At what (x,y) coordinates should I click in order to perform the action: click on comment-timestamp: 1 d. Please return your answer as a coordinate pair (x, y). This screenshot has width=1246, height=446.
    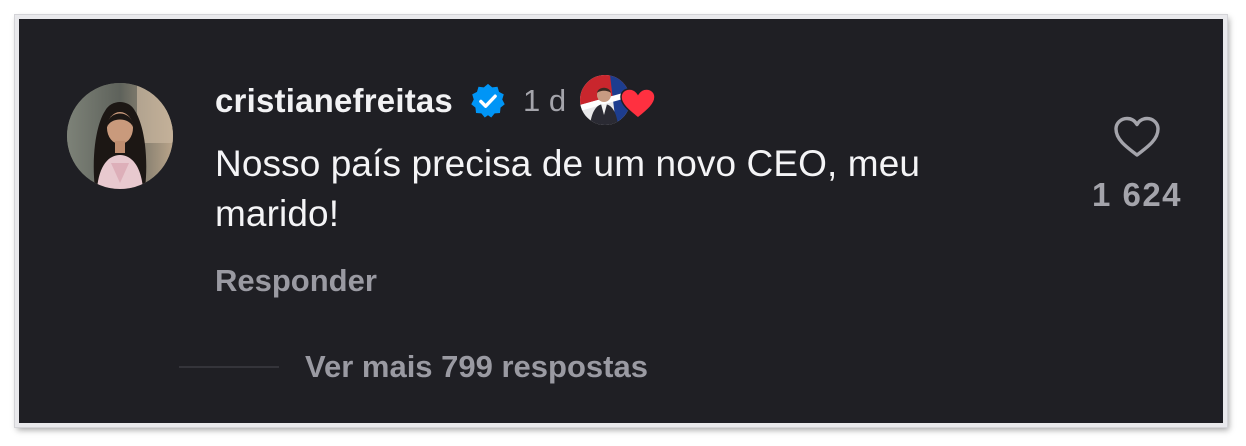
    Looking at the image, I should click on (545, 100).